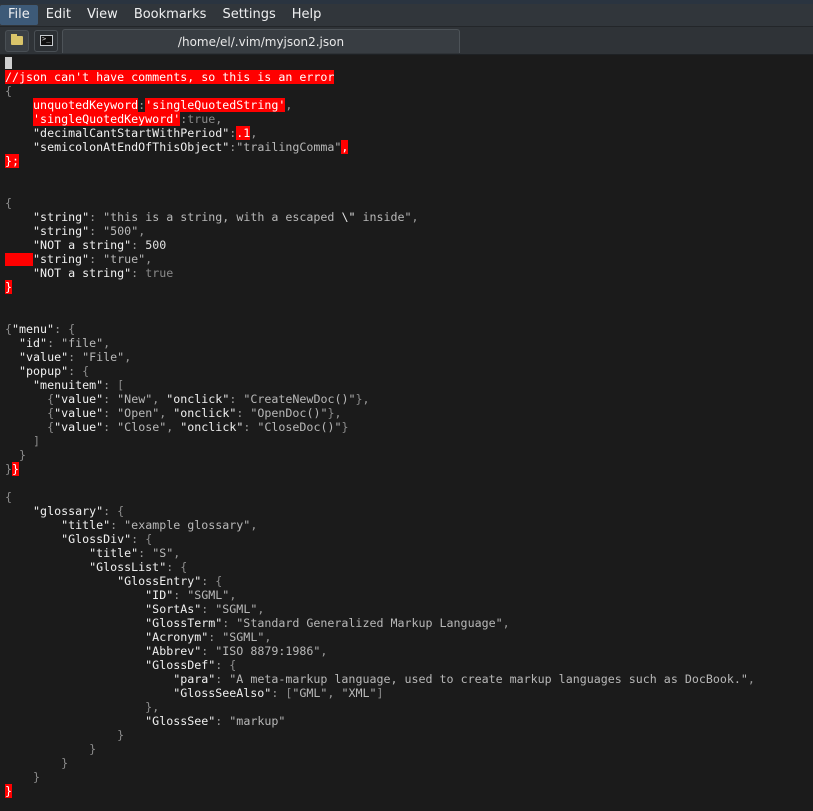 The image size is (813, 811). What do you see at coordinates (75, 357) in the screenshot?
I see `code-line: "value": "File",` at bounding box center [75, 357].